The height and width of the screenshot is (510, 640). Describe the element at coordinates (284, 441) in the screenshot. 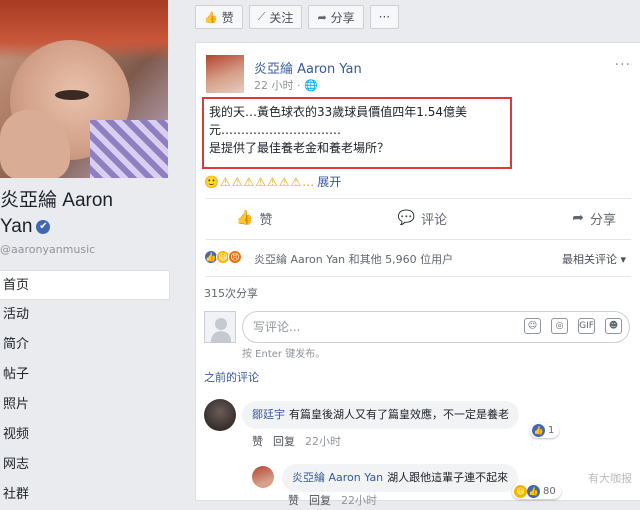

I see `comment-reply-link: 回复` at that location.